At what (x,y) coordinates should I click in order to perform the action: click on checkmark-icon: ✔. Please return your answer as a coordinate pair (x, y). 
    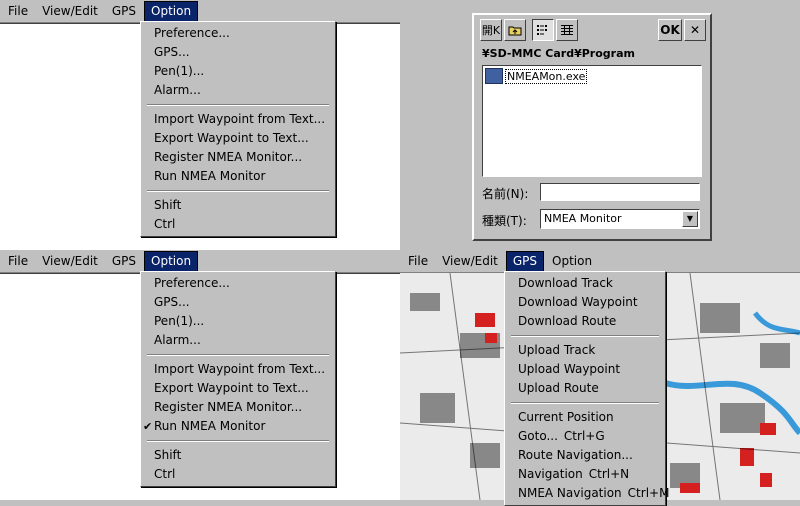
    Looking at the image, I should click on (148, 426).